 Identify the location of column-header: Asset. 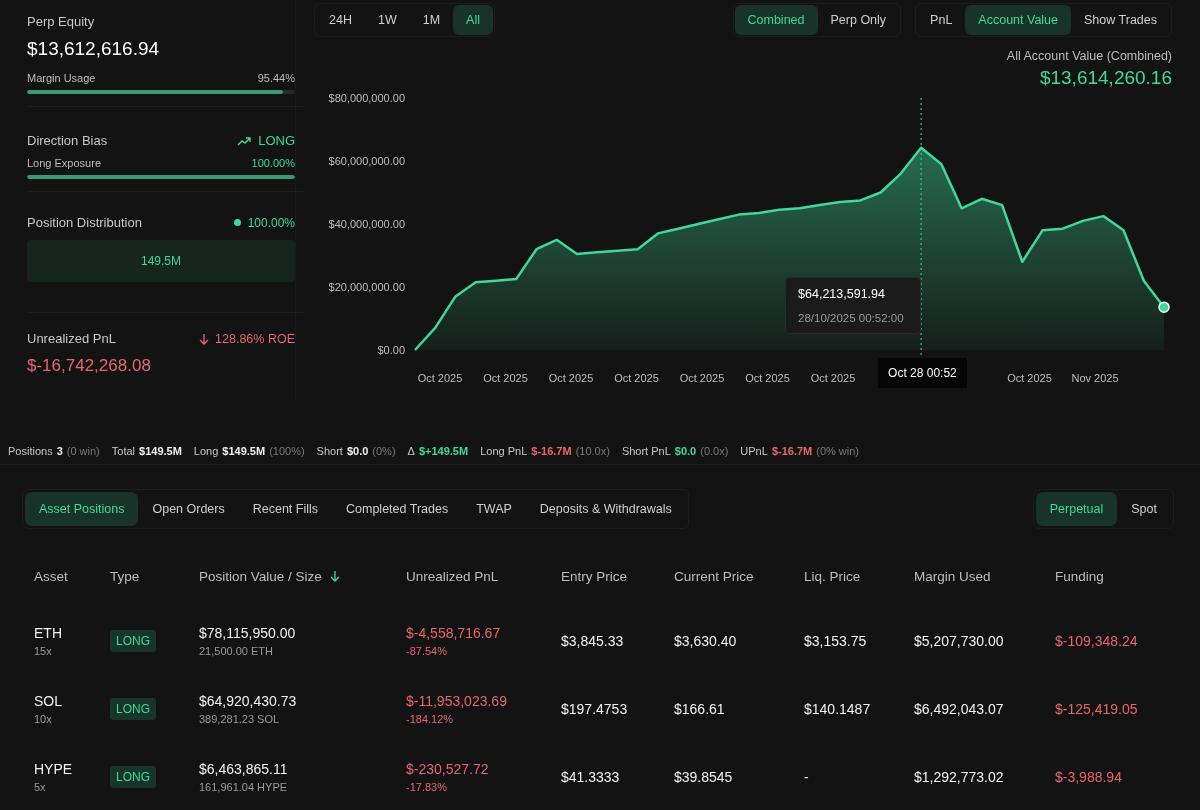
(51, 576).